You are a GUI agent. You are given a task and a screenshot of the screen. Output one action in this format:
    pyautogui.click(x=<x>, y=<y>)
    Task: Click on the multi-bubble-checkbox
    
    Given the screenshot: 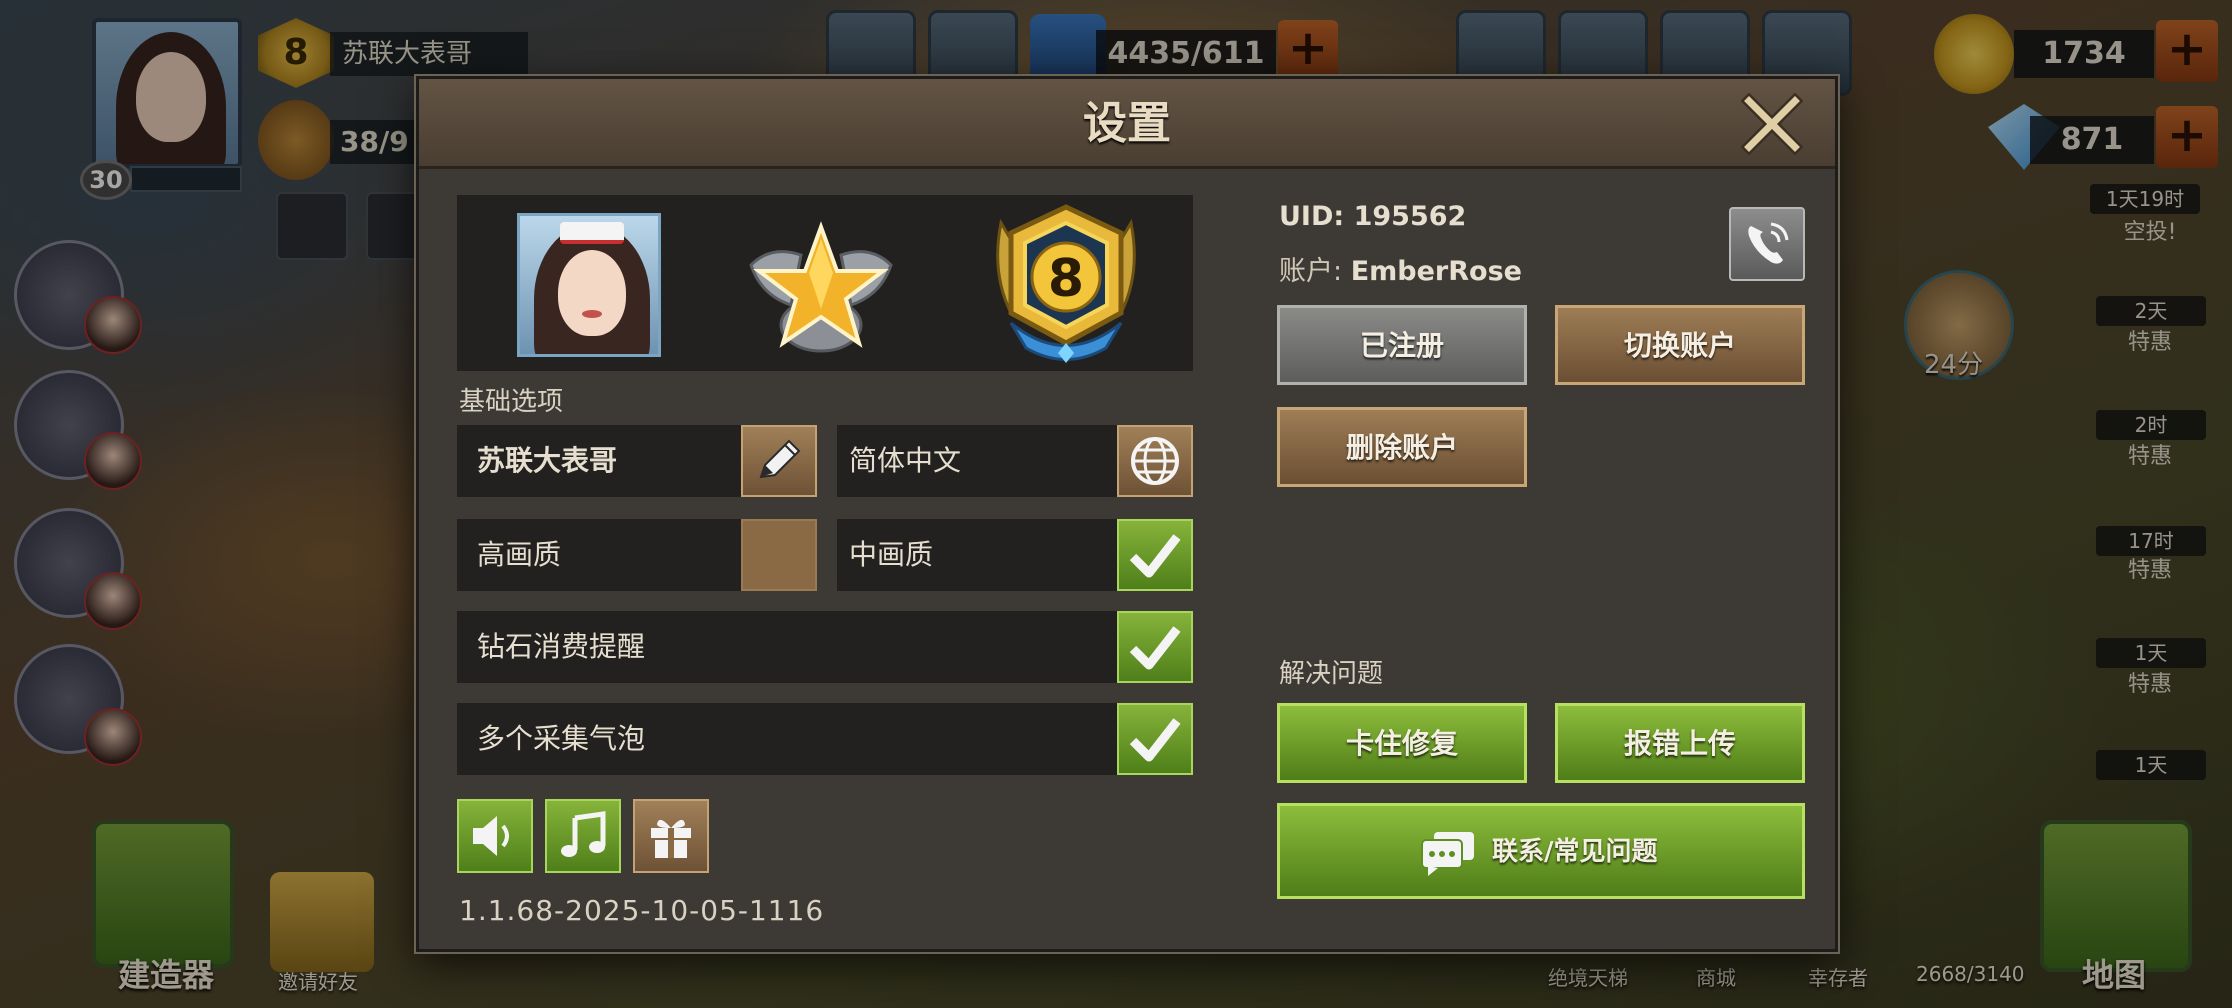 What is the action you would take?
    pyautogui.click(x=1155, y=739)
    